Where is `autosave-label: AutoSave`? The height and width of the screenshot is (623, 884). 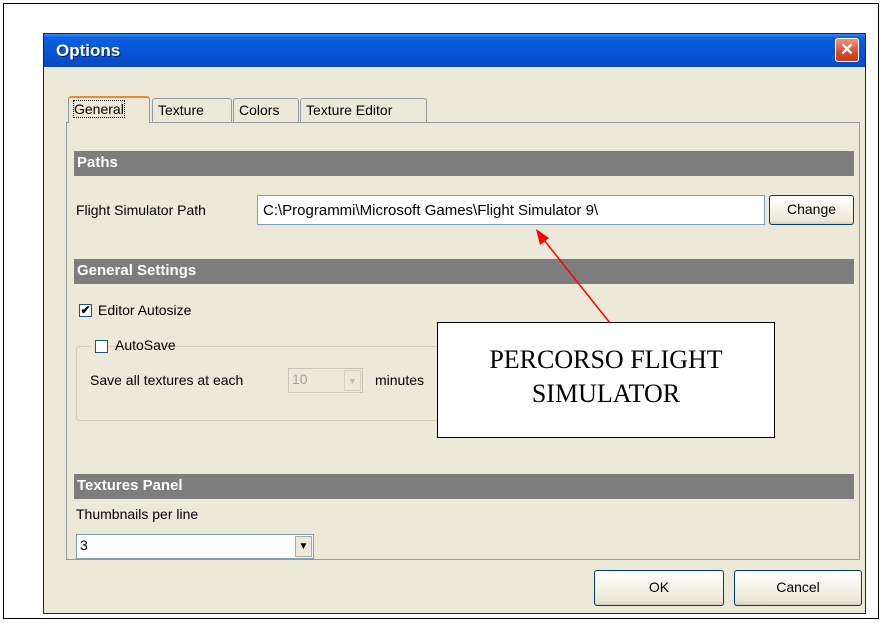
autosave-label: AutoSave is located at coordinates (145, 345).